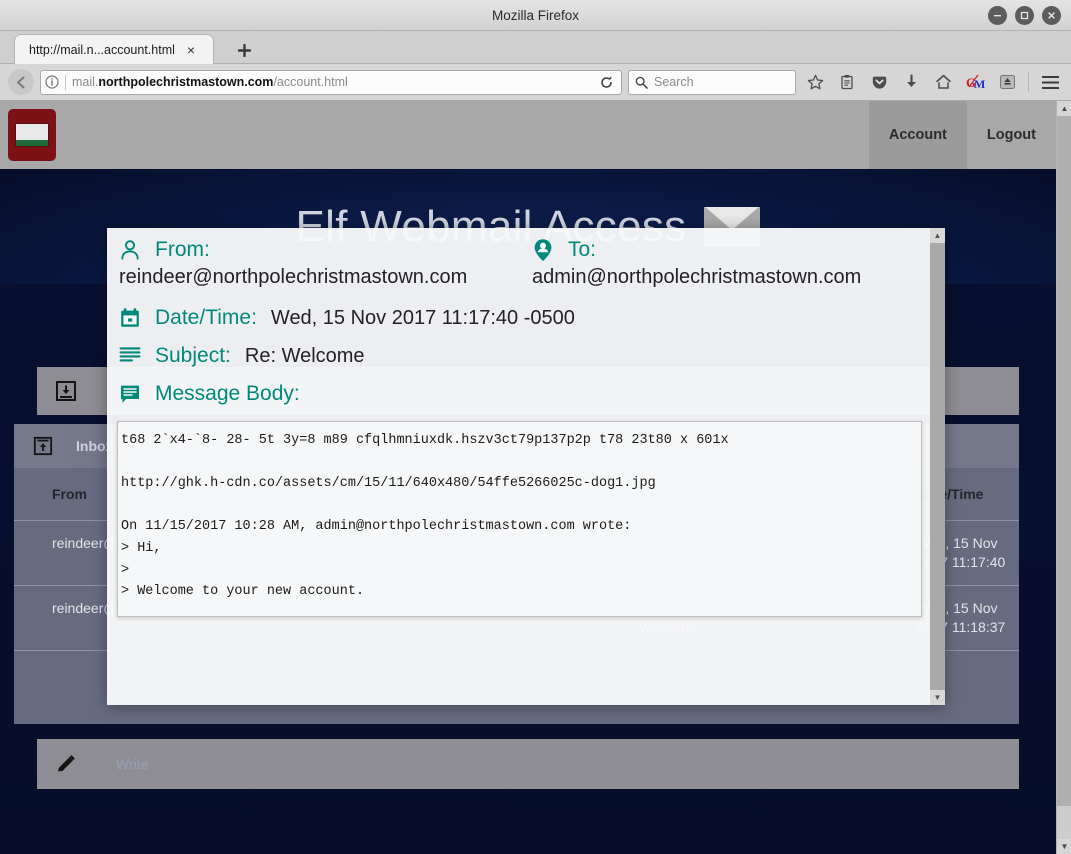 Image resolution: width=1071 pixels, height=854 pixels. What do you see at coordinates (206, 317) in the screenshot?
I see `datetime-label: Date/Time:` at bounding box center [206, 317].